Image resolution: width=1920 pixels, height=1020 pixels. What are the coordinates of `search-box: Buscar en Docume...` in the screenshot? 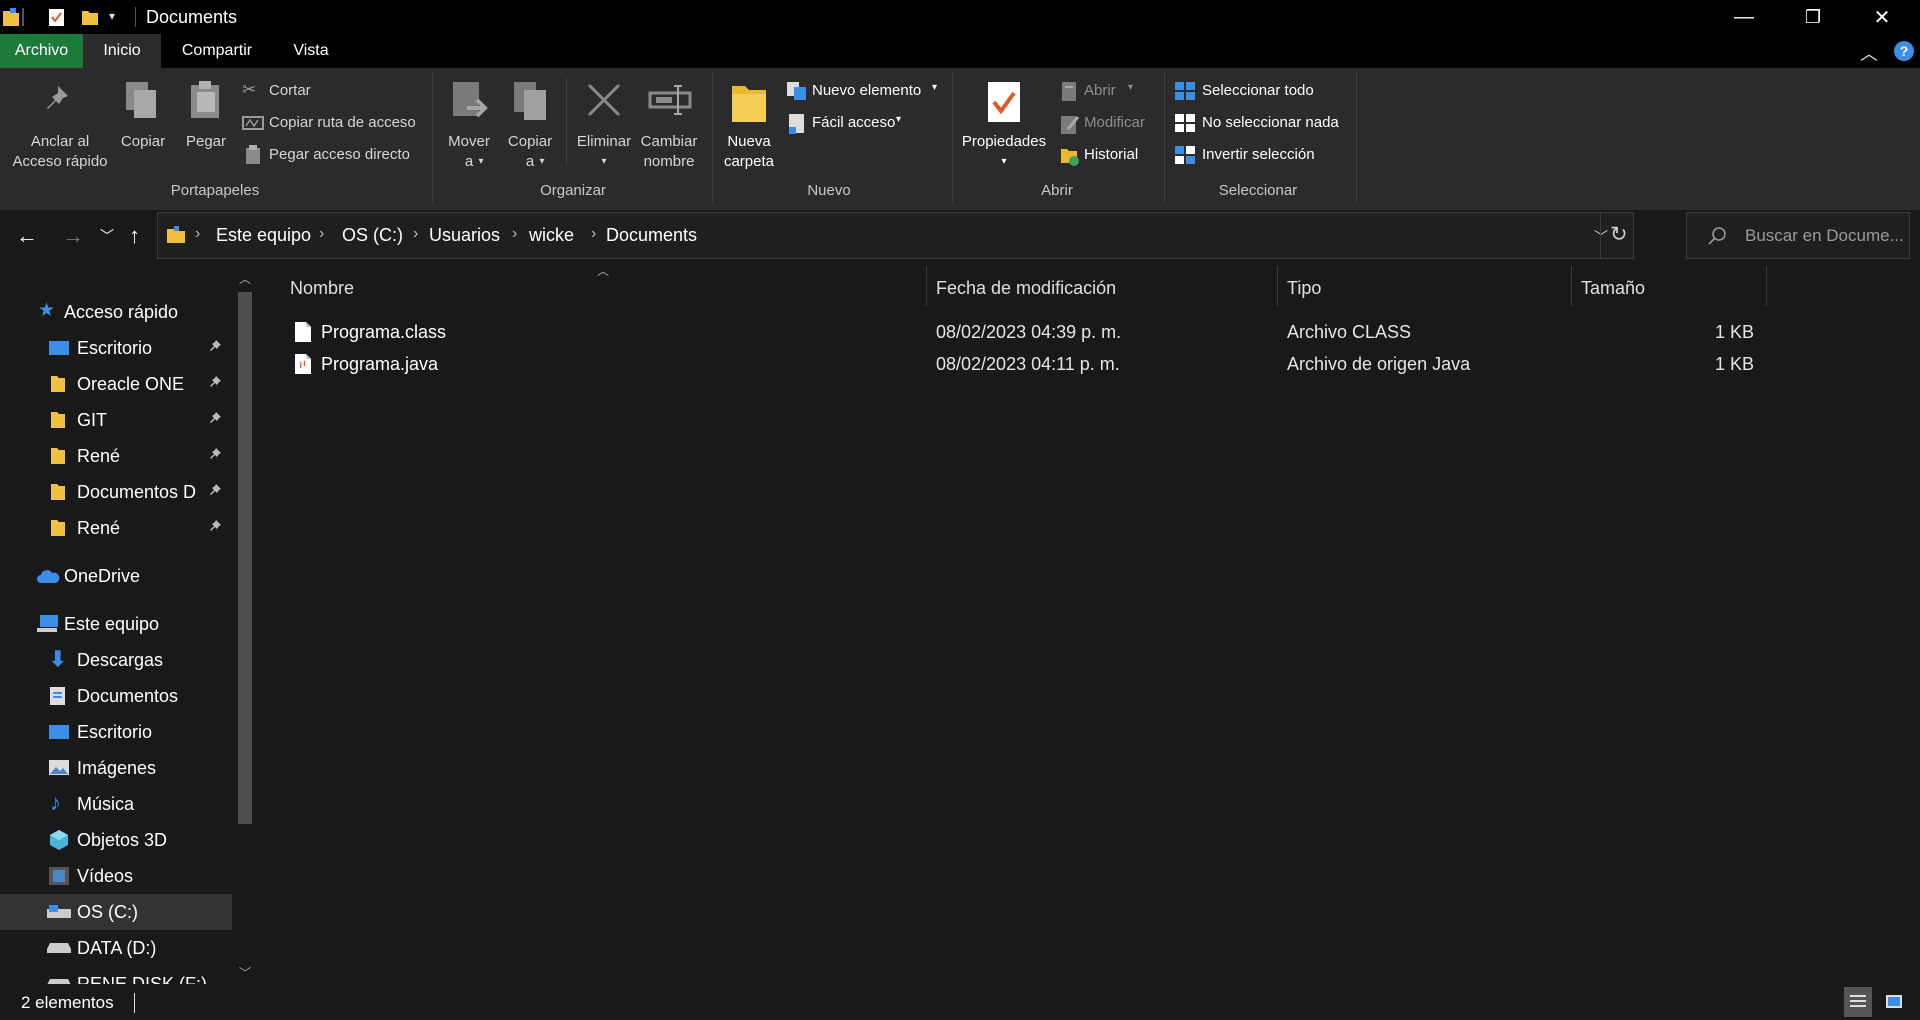 It's located at (1798, 235).